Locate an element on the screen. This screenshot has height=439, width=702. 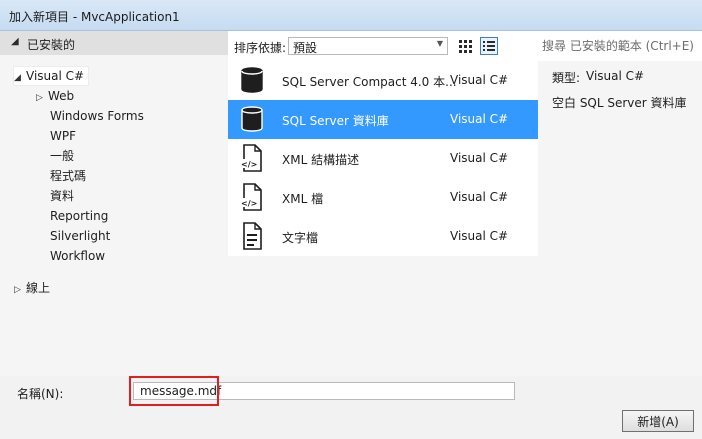
template-item: SQL Server 資料庫 Visual C# is located at coordinates (383, 119).